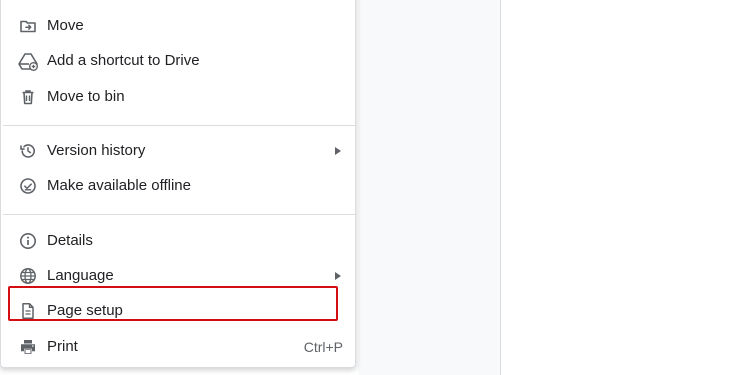 Image resolution: width=750 pixels, height=375 pixels. I want to click on menu-item-page-setup: Page setup, so click(179, 310).